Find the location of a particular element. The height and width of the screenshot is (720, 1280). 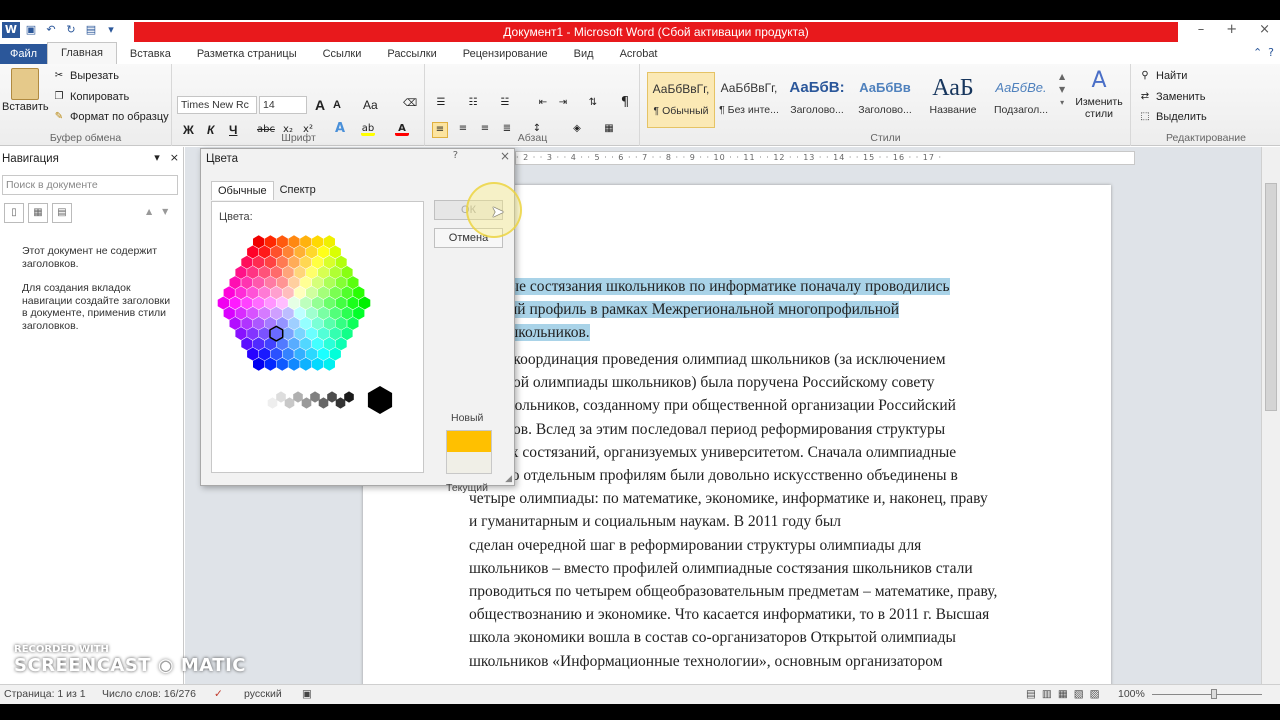

macro-icon: ▣ is located at coordinates (307, 694).